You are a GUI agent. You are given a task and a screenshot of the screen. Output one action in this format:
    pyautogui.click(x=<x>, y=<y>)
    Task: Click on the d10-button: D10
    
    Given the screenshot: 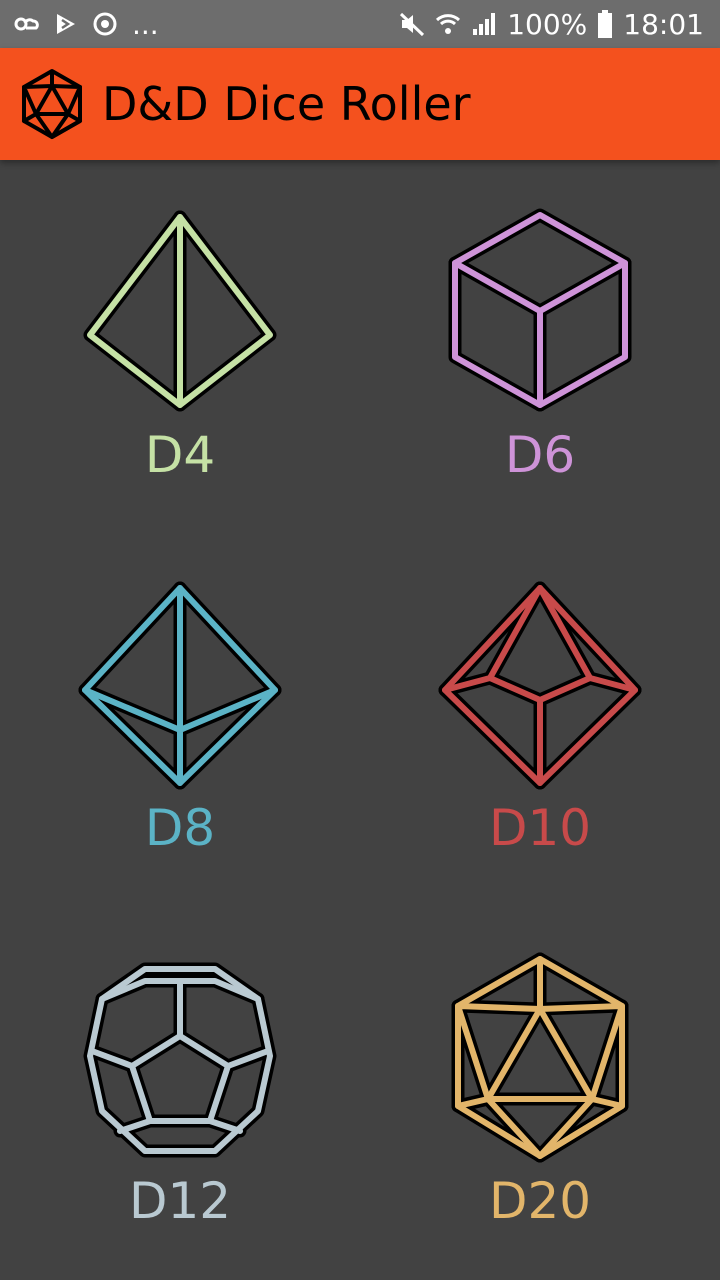 What is the action you would take?
    pyautogui.click(x=540, y=719)
    